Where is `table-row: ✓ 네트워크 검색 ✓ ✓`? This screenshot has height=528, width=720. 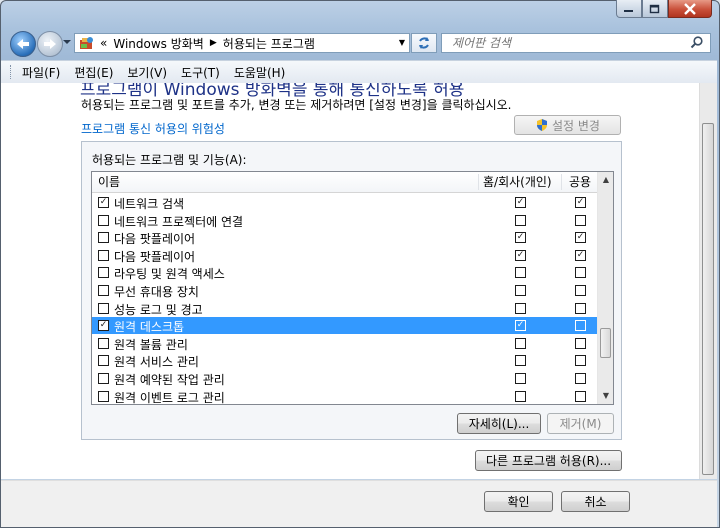 table-row: ✓ 네트워크 검색 ✓ ✓ is located at coordinates (344, 202).